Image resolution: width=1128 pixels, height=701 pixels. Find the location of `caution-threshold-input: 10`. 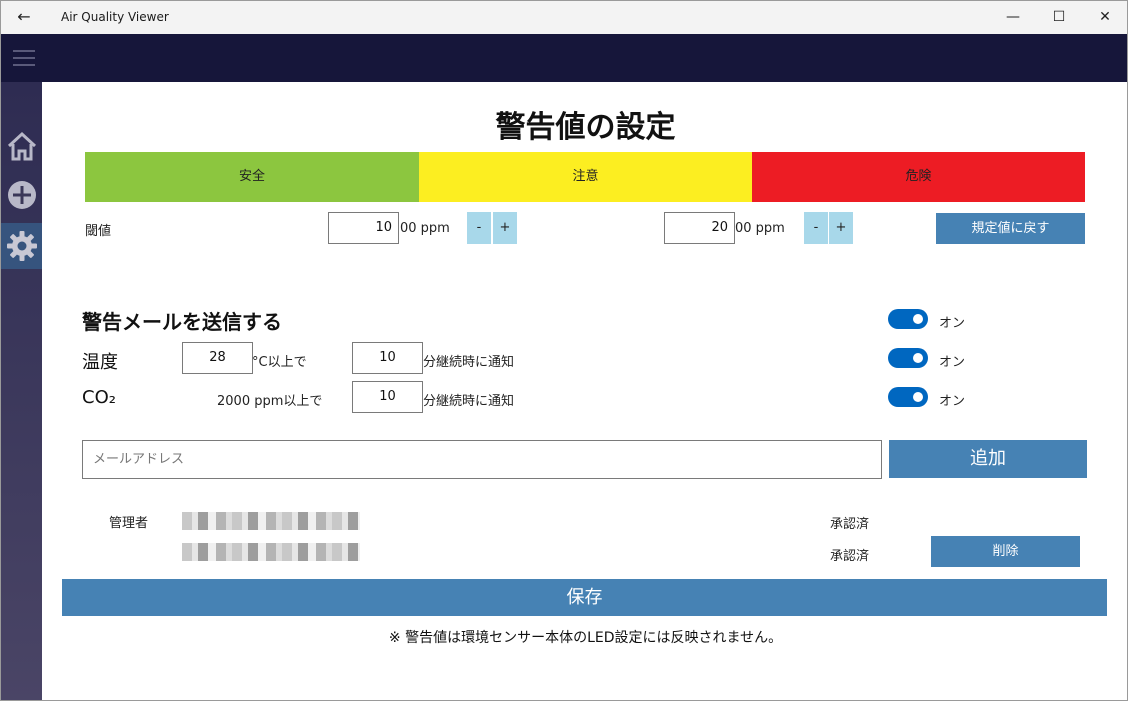

caution-threshold-input: 10 is located at coordinates (363, 228).